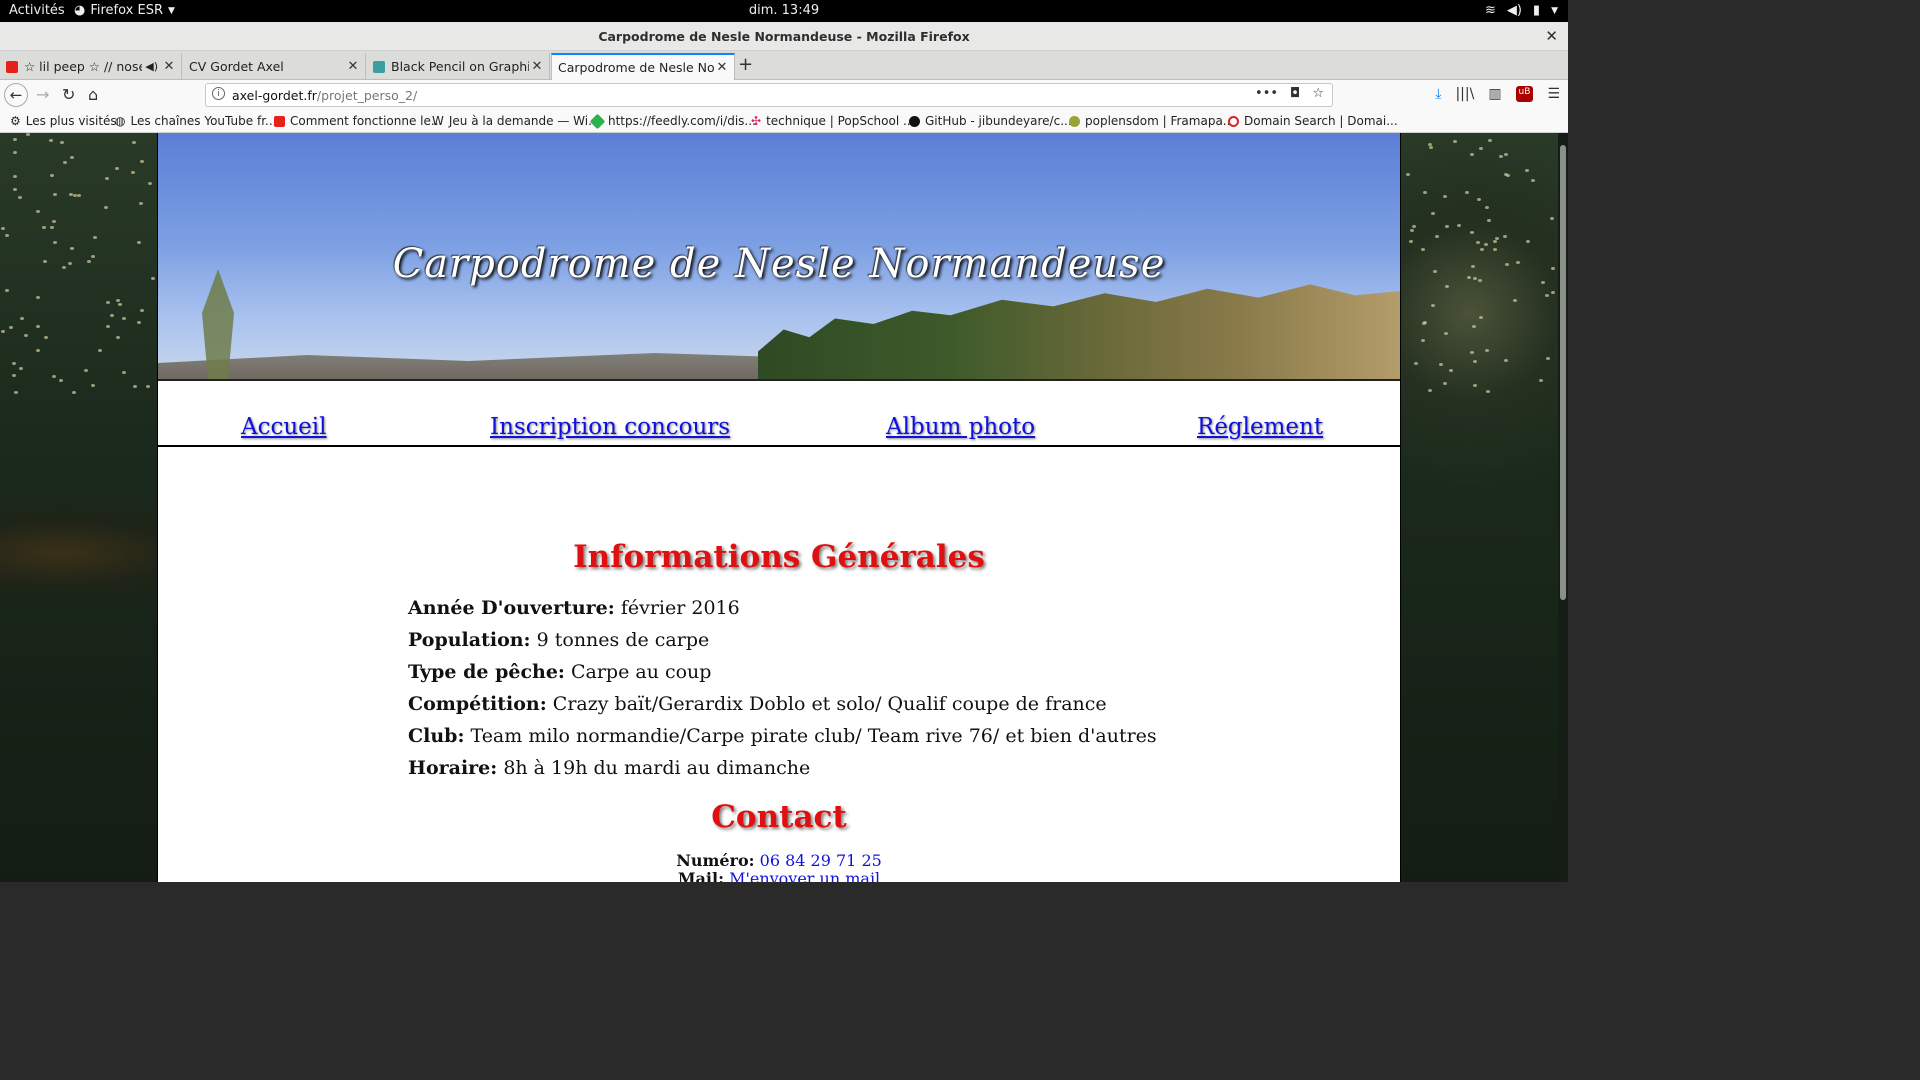 This screenshot has width=1920, height=1080. Describe the element at coordinates (1524, 94) in the screenshot. I see `ublock-icon: uB` at that location.